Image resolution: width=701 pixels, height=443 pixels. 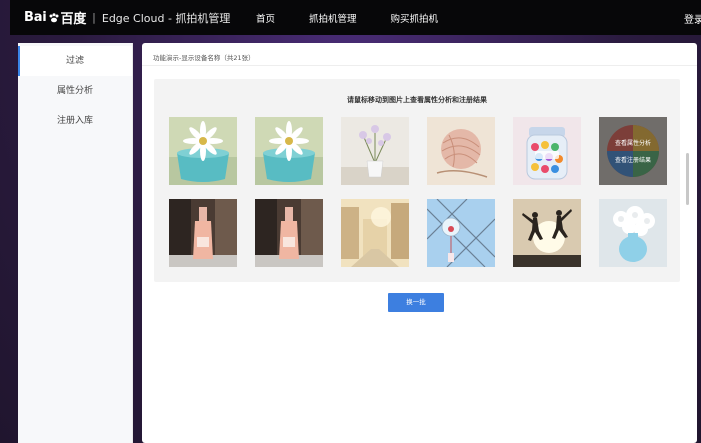 I want to click on gallery-hint: 请鼠标移动到图片上查看属性分析和注册结果, so click(x=417, y=100).